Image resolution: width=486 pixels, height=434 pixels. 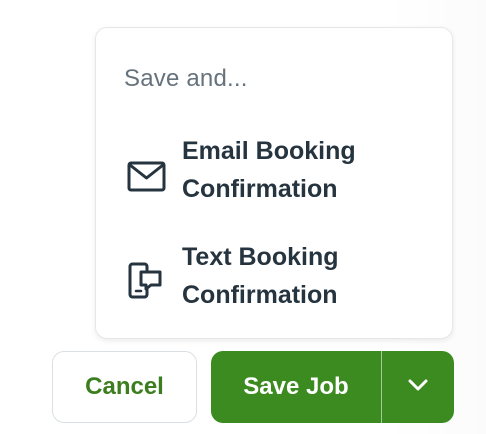 I want to click on envelope-icon, so click(x=147, y=177).